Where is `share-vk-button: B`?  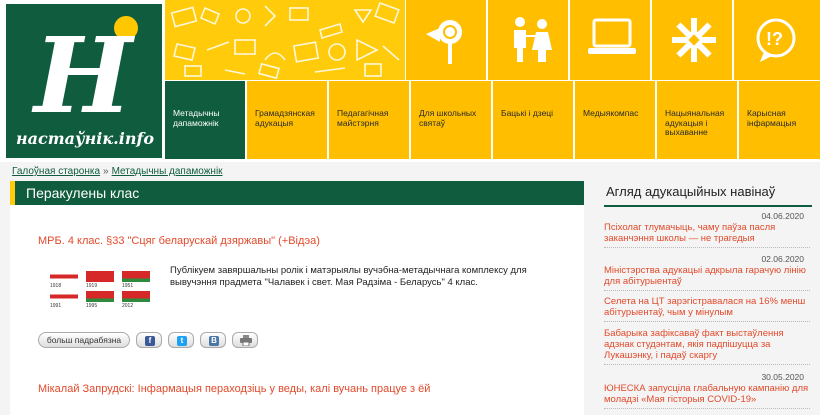 share-vk-button: B is located at coordinates (213, 340).